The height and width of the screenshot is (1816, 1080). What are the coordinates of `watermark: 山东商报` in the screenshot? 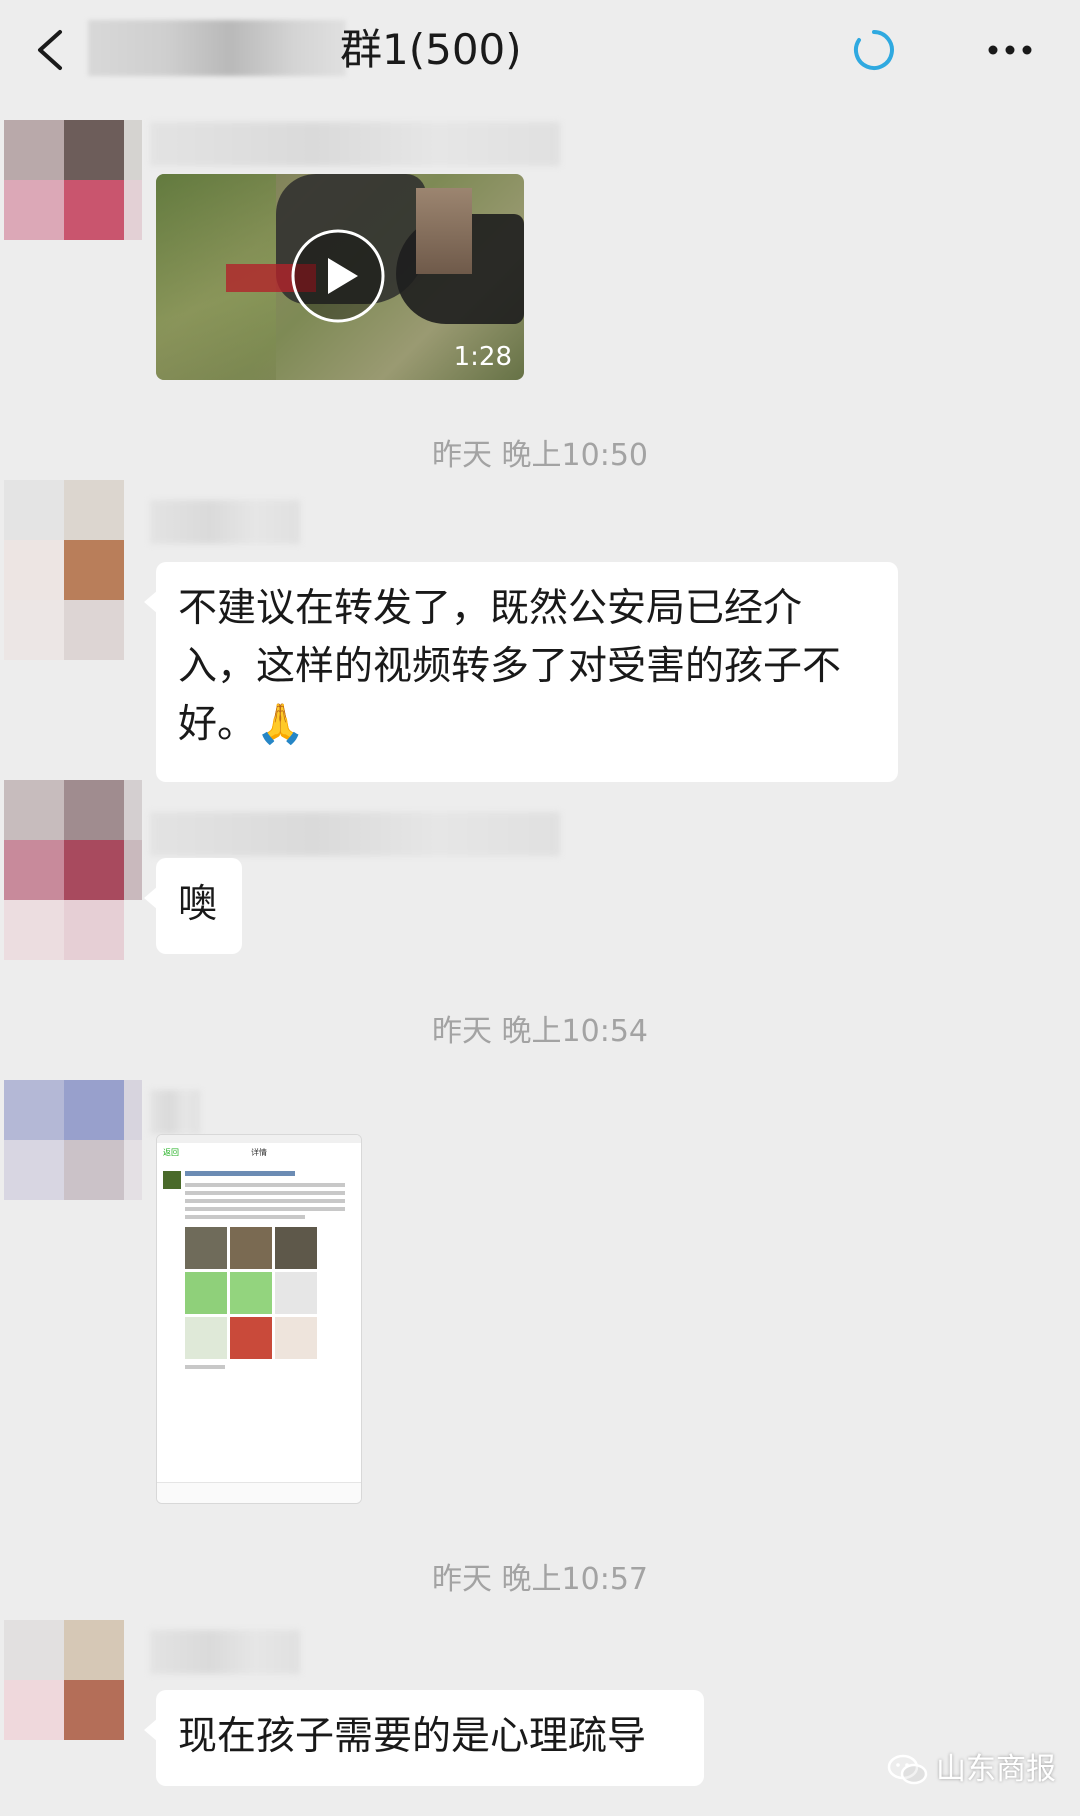 It's located at (976, 1770).